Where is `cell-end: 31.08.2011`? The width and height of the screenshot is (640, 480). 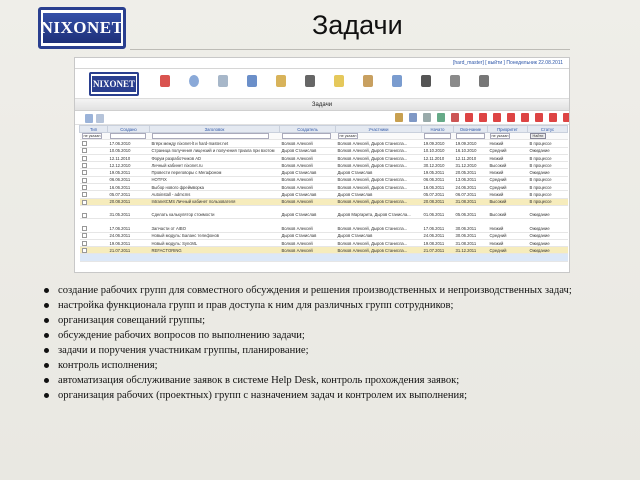
cell-end: 31.08.2011 is located at coordinates (470, 243).